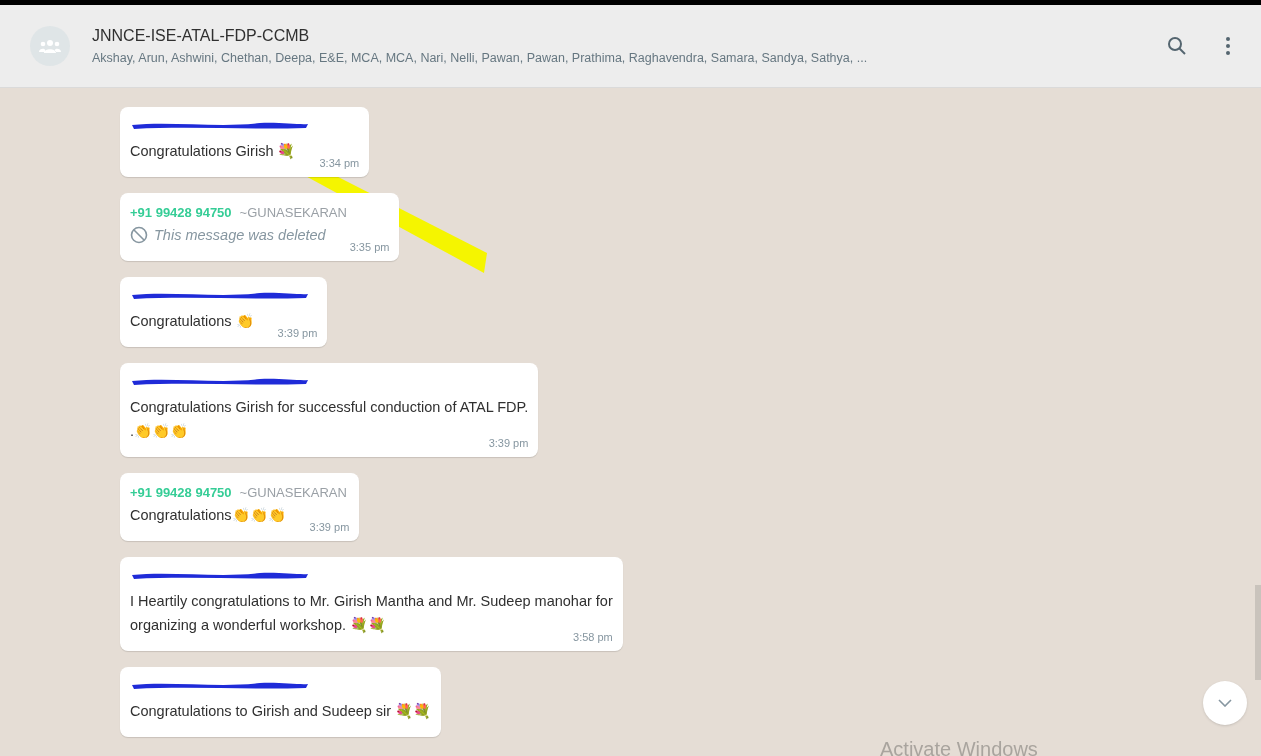 The height and width of the screenshot is (756, 1261). What do you see at coordinates (593, 637) in the screenshot?
I see `message-time: 3:58 pm` at bounding box center [593, 637].